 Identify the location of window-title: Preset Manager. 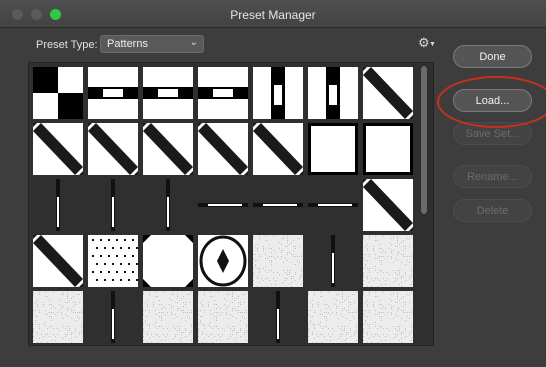
(273, 15).